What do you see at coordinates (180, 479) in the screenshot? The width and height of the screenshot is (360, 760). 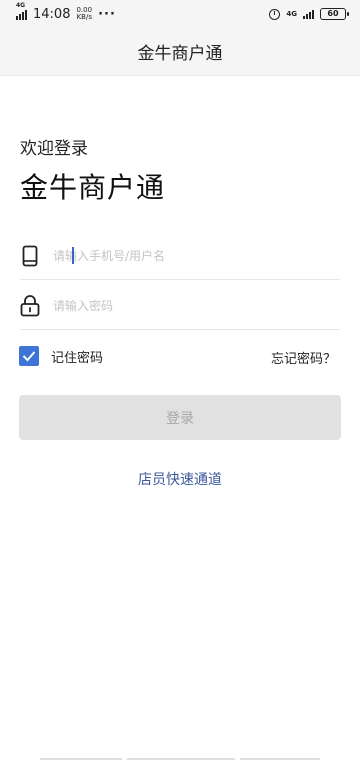 I see `staff-quick-access-link: 店员快速通道` at bounding box center [180, 479].